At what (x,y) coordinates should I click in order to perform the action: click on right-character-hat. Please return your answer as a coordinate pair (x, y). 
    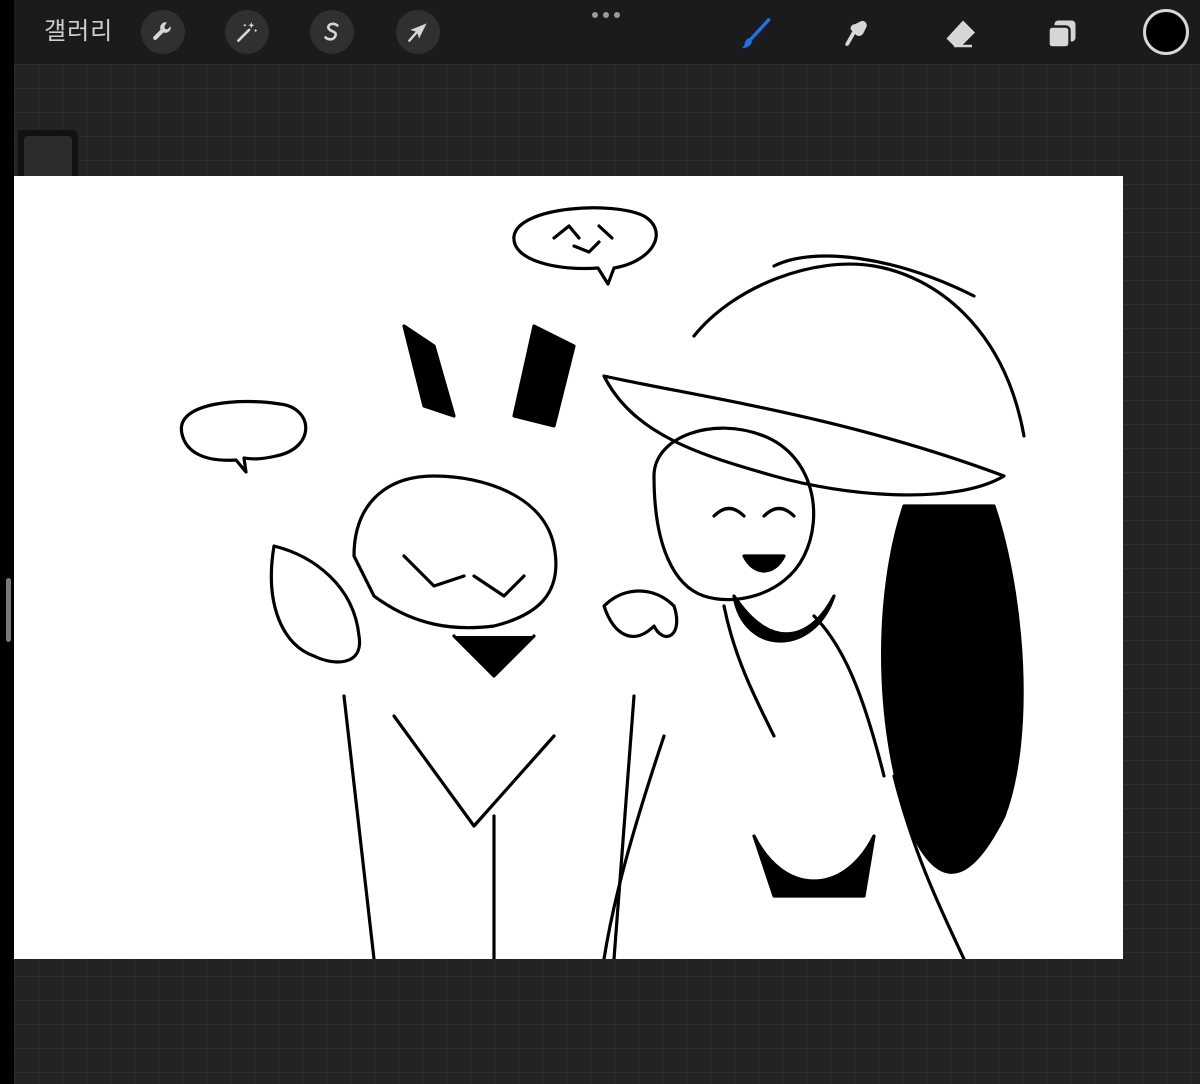
    Looking at the image, I should click on (804, 435).